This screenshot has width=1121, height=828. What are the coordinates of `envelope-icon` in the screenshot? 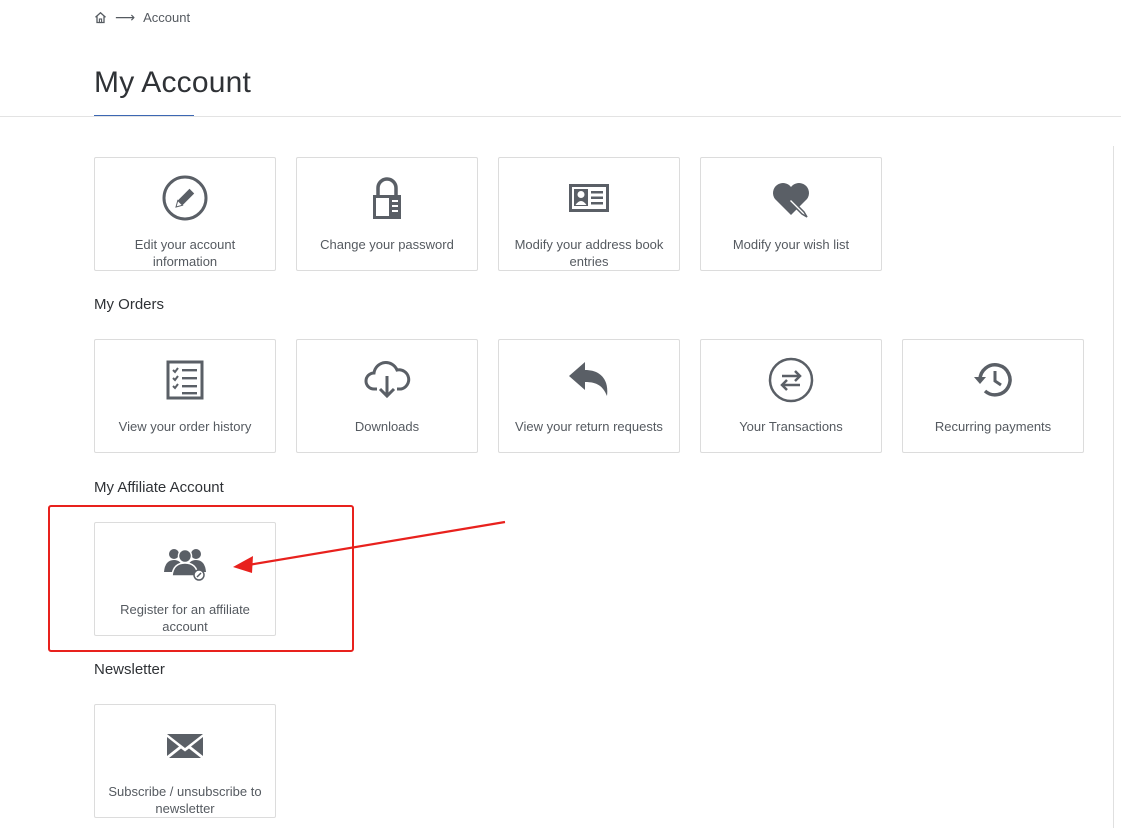 It's located at (185, 745).